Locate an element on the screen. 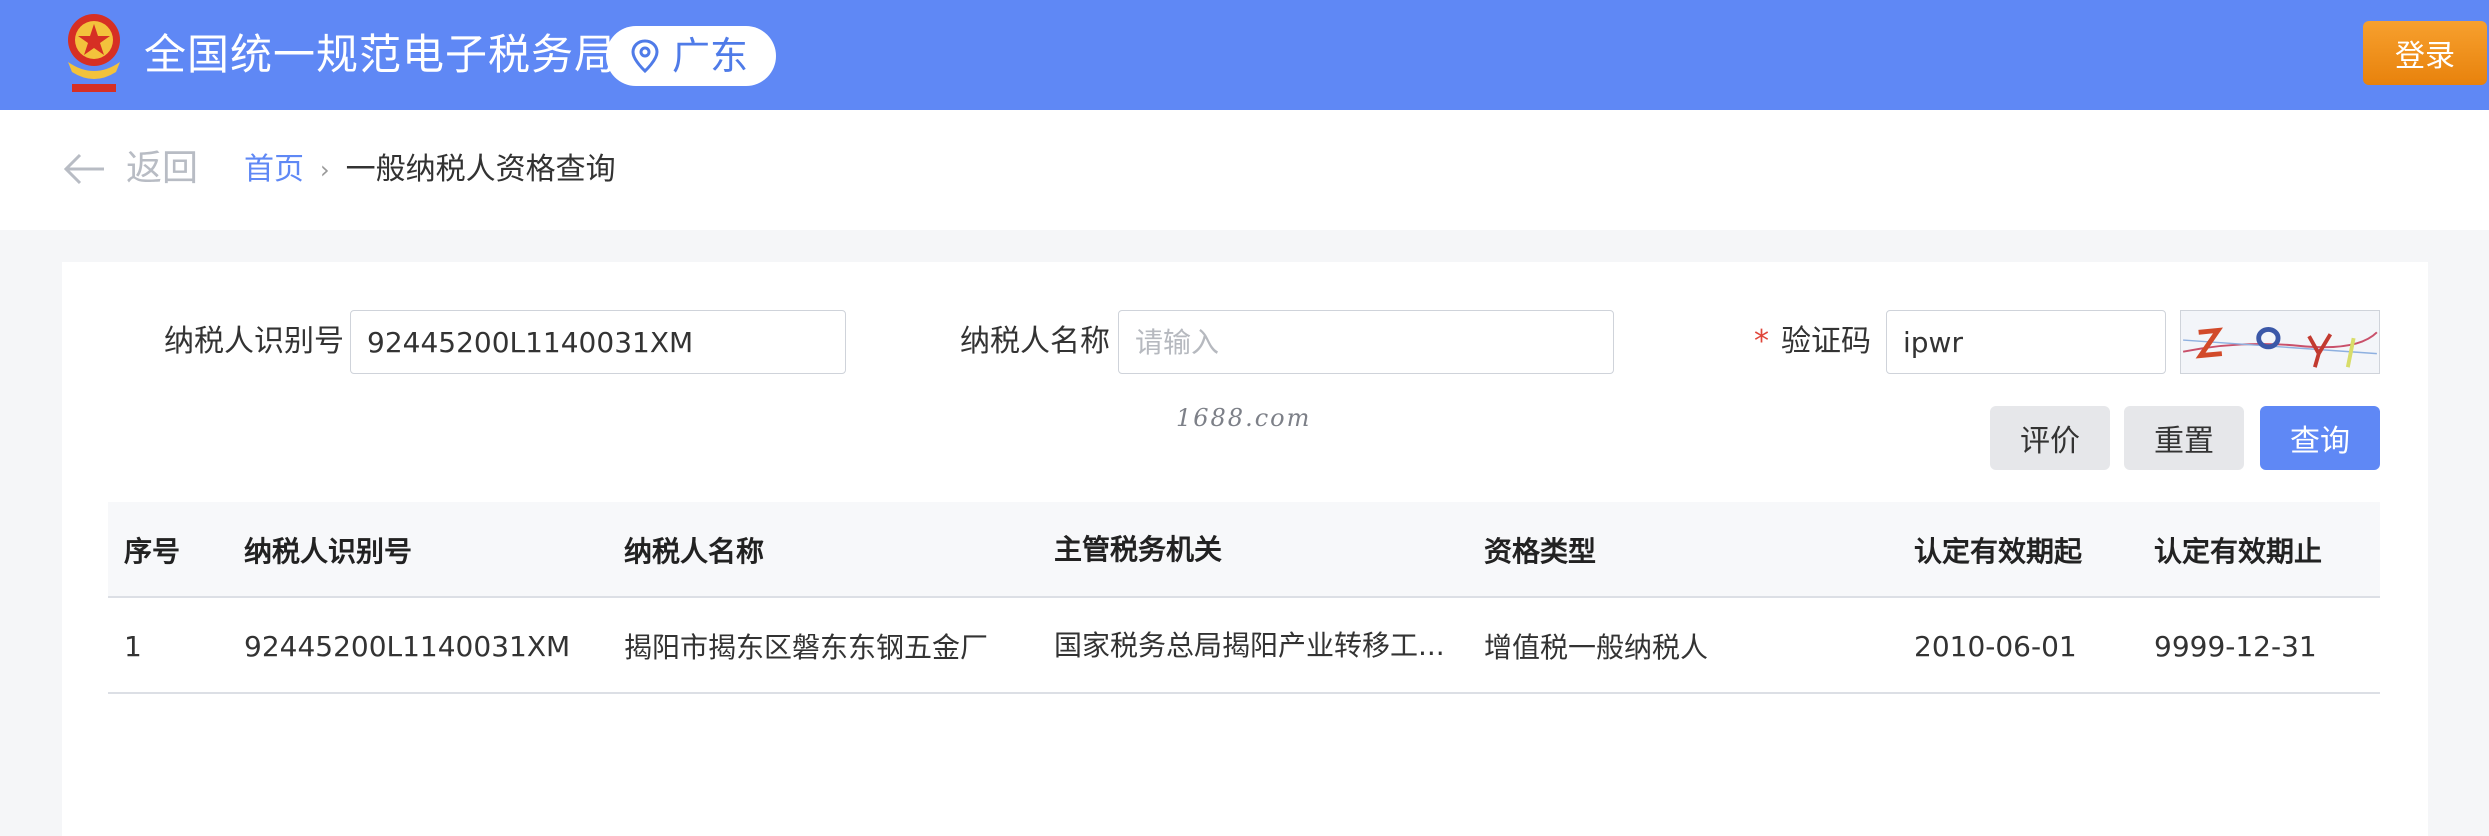 The height and width of the screenshot is (836, 2489). breadcrumb-current: 一般纳税人资格查询 is located at coordinates (480, 169).